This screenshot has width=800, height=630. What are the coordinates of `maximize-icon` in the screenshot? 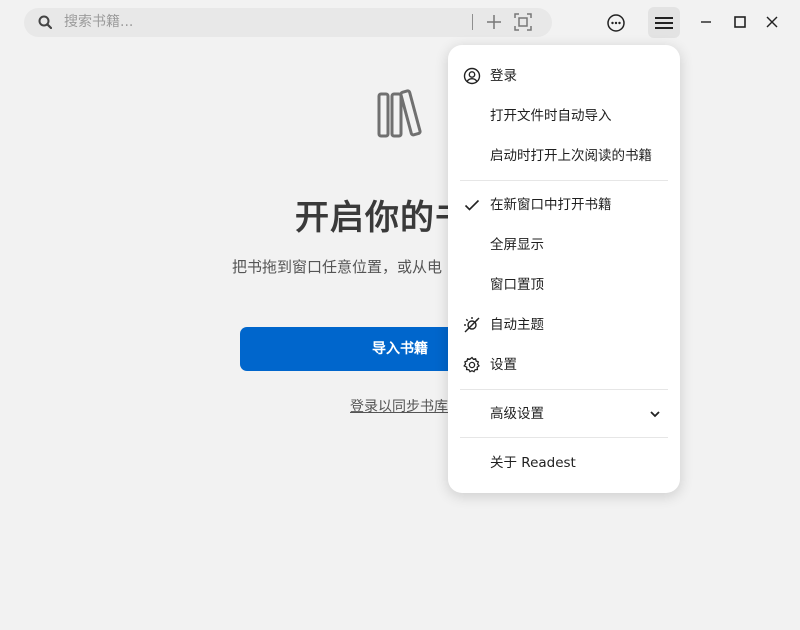 It's located at (740, 22).